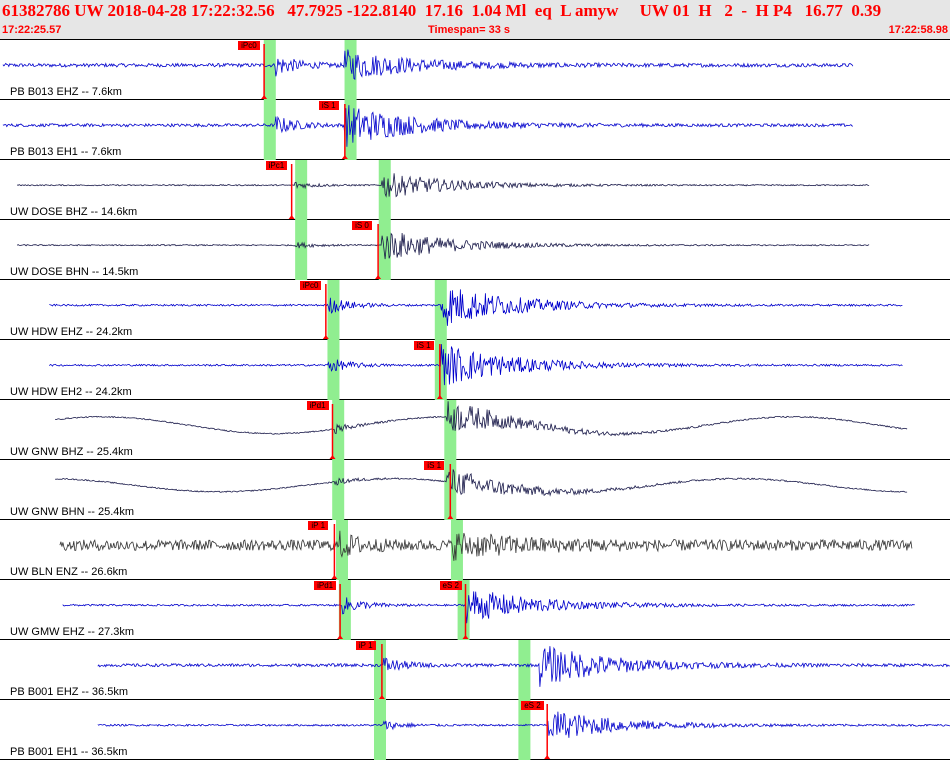 This screenshot has height=760, width=950. I want to click on trace-panel: iPd1 eS 2 UW GMW EHZ -- 27.3km, so click(475, 610).